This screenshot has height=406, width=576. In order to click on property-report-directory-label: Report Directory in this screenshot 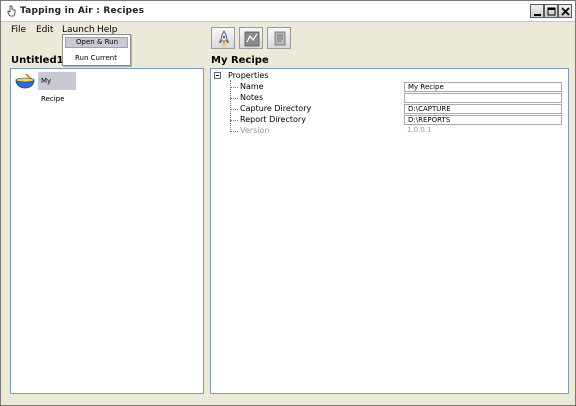, I will do `click(273, 119)`.